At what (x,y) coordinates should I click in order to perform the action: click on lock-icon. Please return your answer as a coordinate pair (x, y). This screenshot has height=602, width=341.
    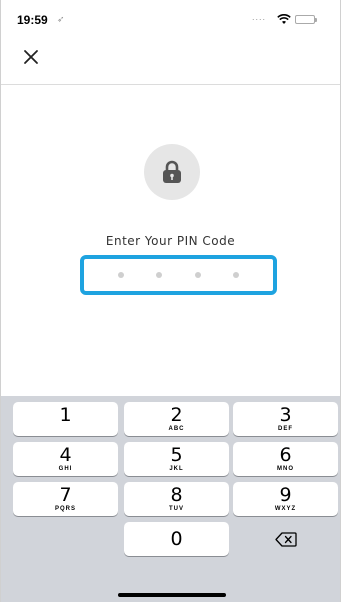
    Looking at the image, I should click on (172, 171).